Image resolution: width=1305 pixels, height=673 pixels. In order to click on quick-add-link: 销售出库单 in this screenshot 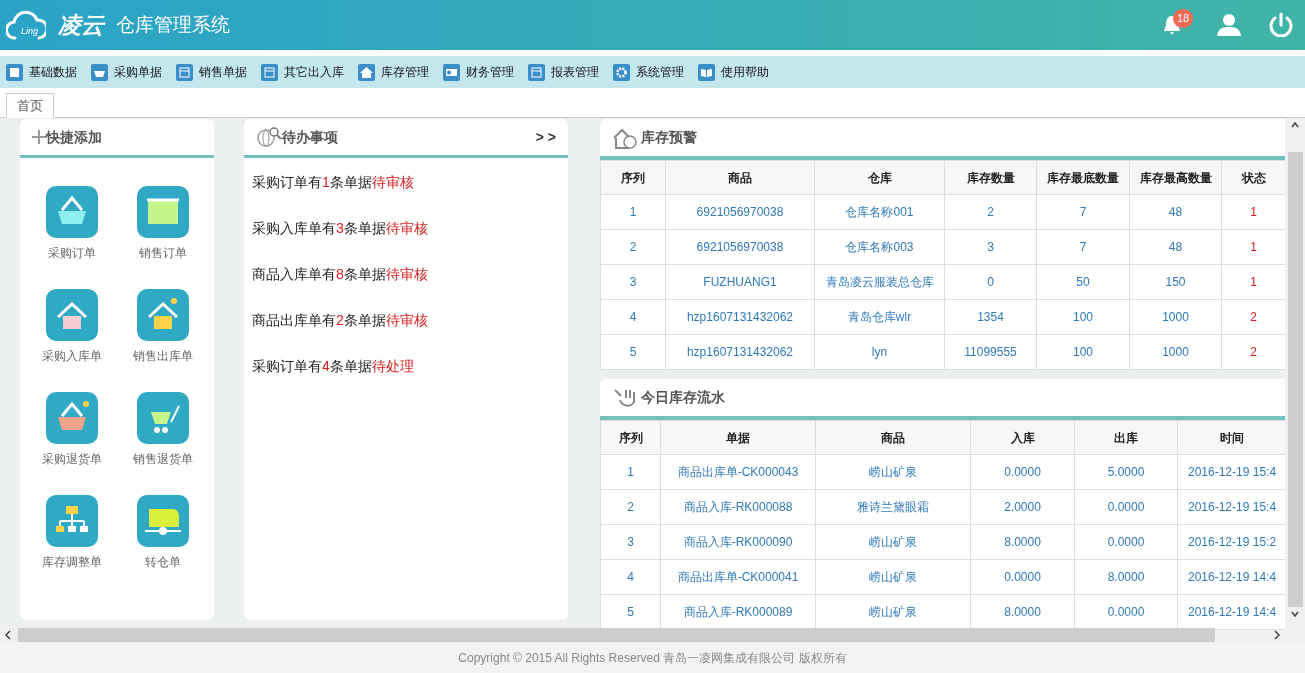, I will do `click(162, 356)`.